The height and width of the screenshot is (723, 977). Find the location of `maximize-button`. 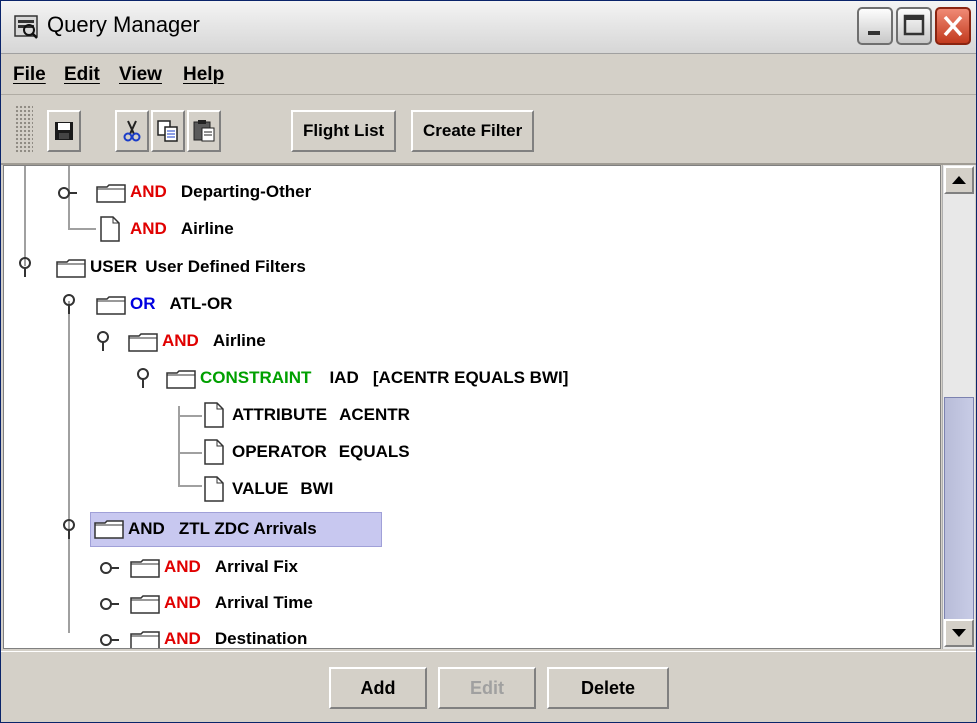

maximize-button is located at coordinates (914, 26).